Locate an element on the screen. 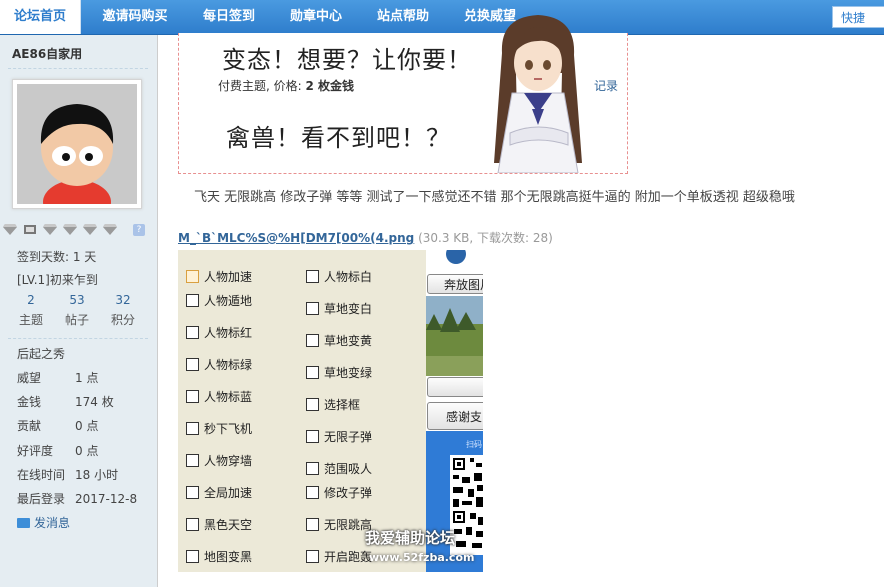  cheat-checkbox: 人物标红 is located at coordinates (219, 332).